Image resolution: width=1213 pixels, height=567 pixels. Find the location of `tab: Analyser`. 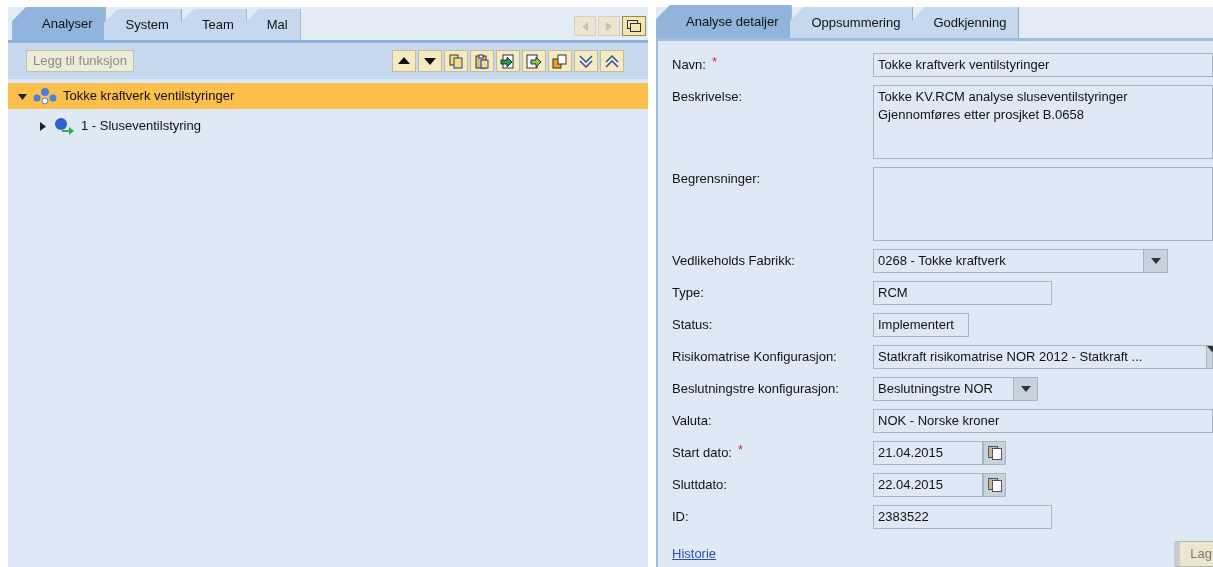

tab: Analyser is located at coordinates (59, 23).